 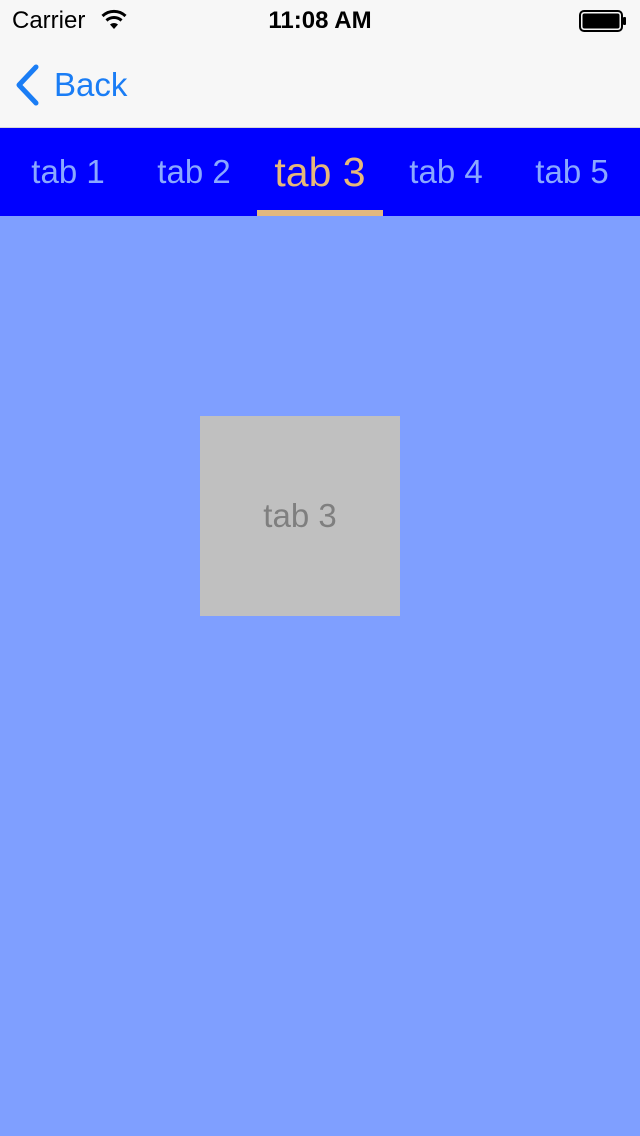 I want to click on tab-2: tab 2, so click(x=194, y=172).